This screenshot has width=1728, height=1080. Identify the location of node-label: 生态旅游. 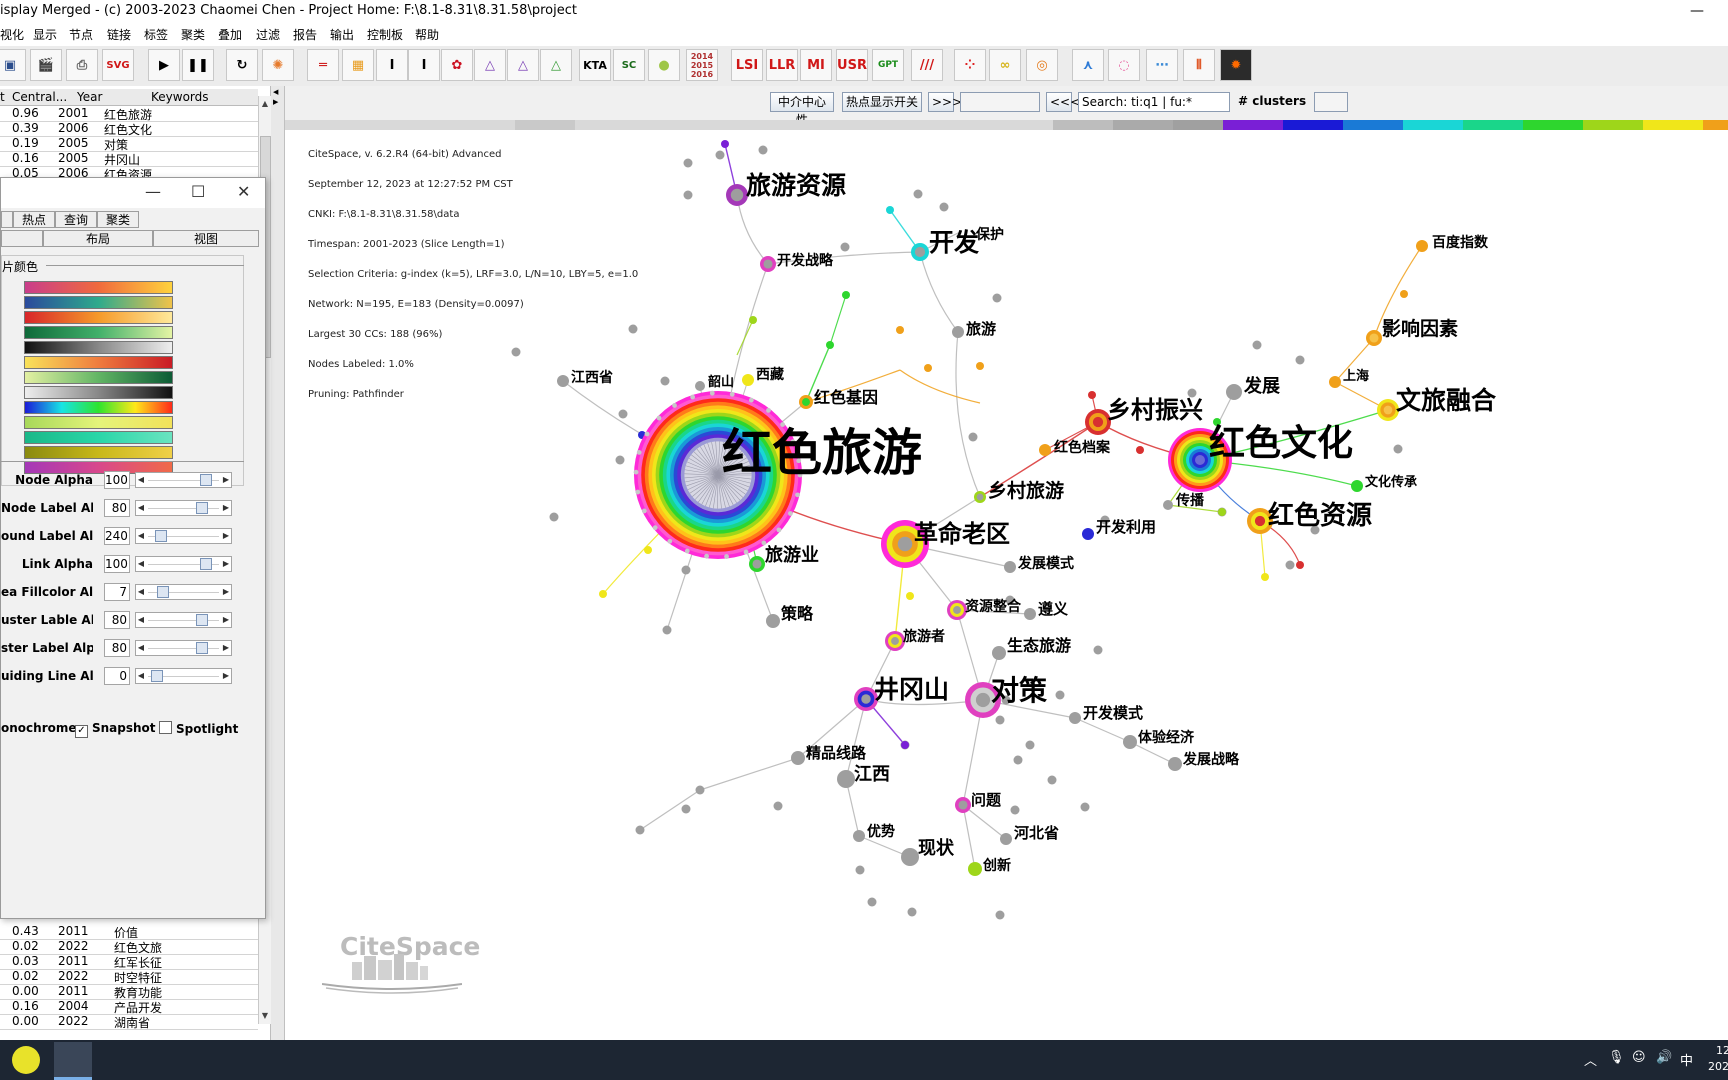
(1039, 646).